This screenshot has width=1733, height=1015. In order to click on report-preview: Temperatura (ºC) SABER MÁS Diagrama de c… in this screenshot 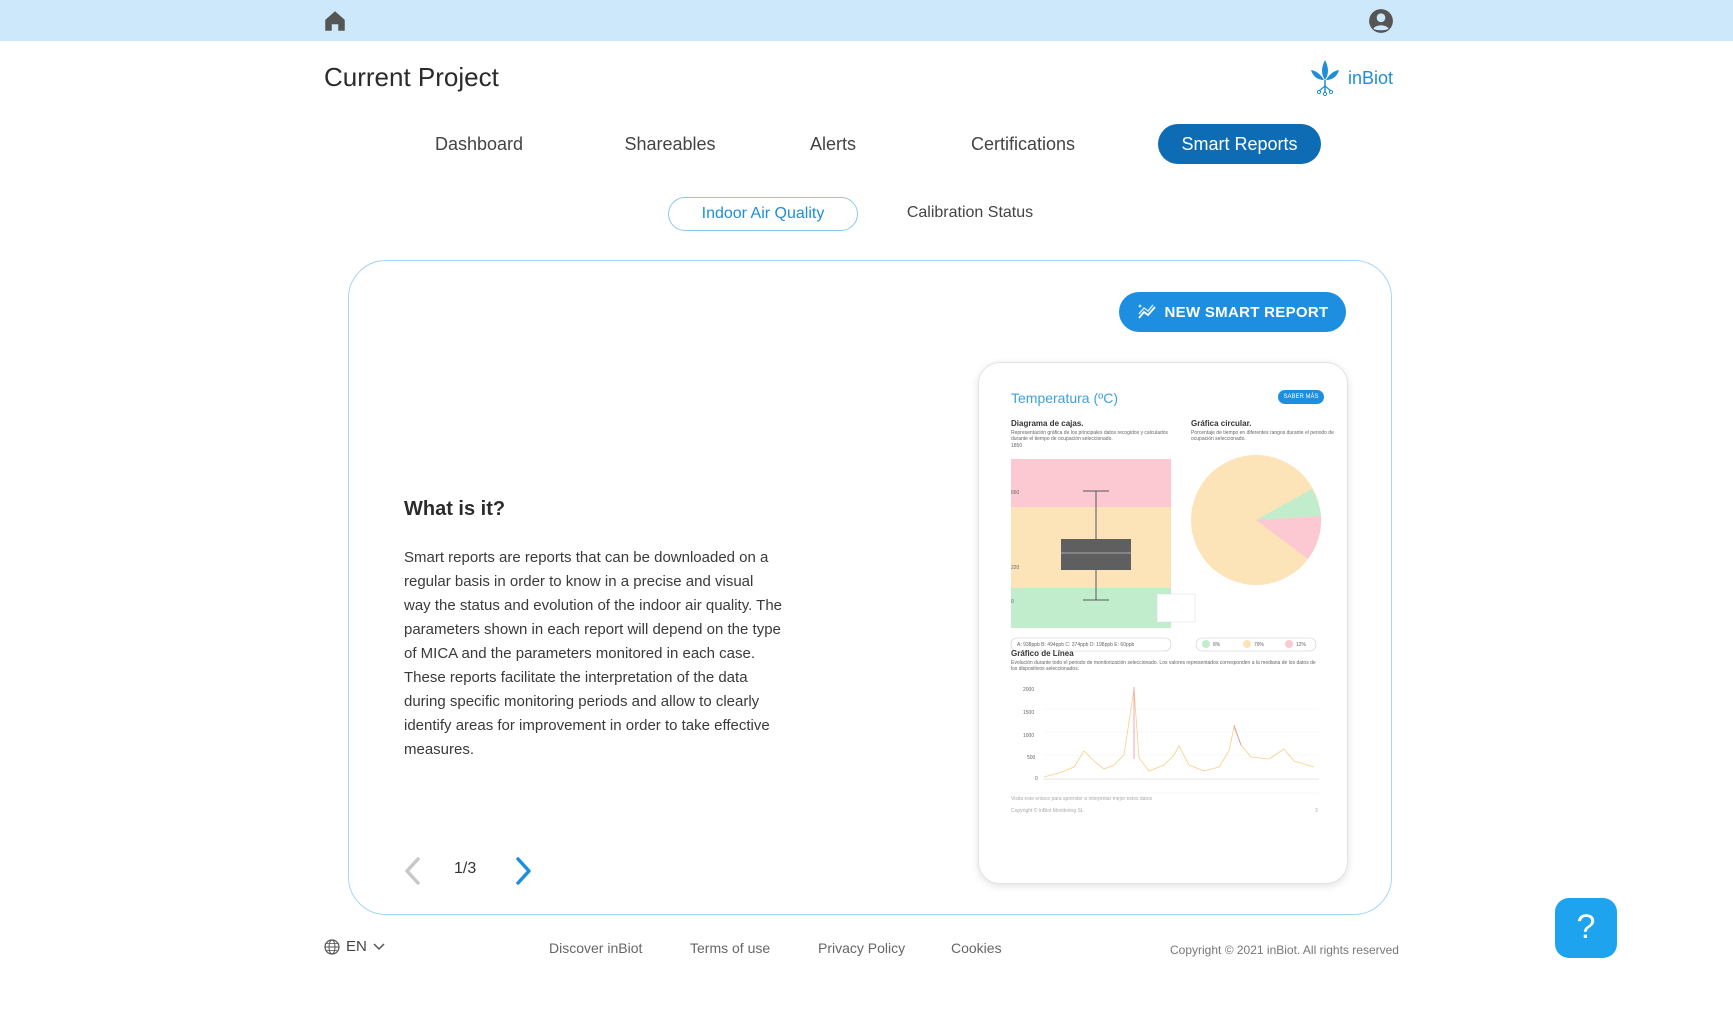, I will do `click(1163, 623)`.